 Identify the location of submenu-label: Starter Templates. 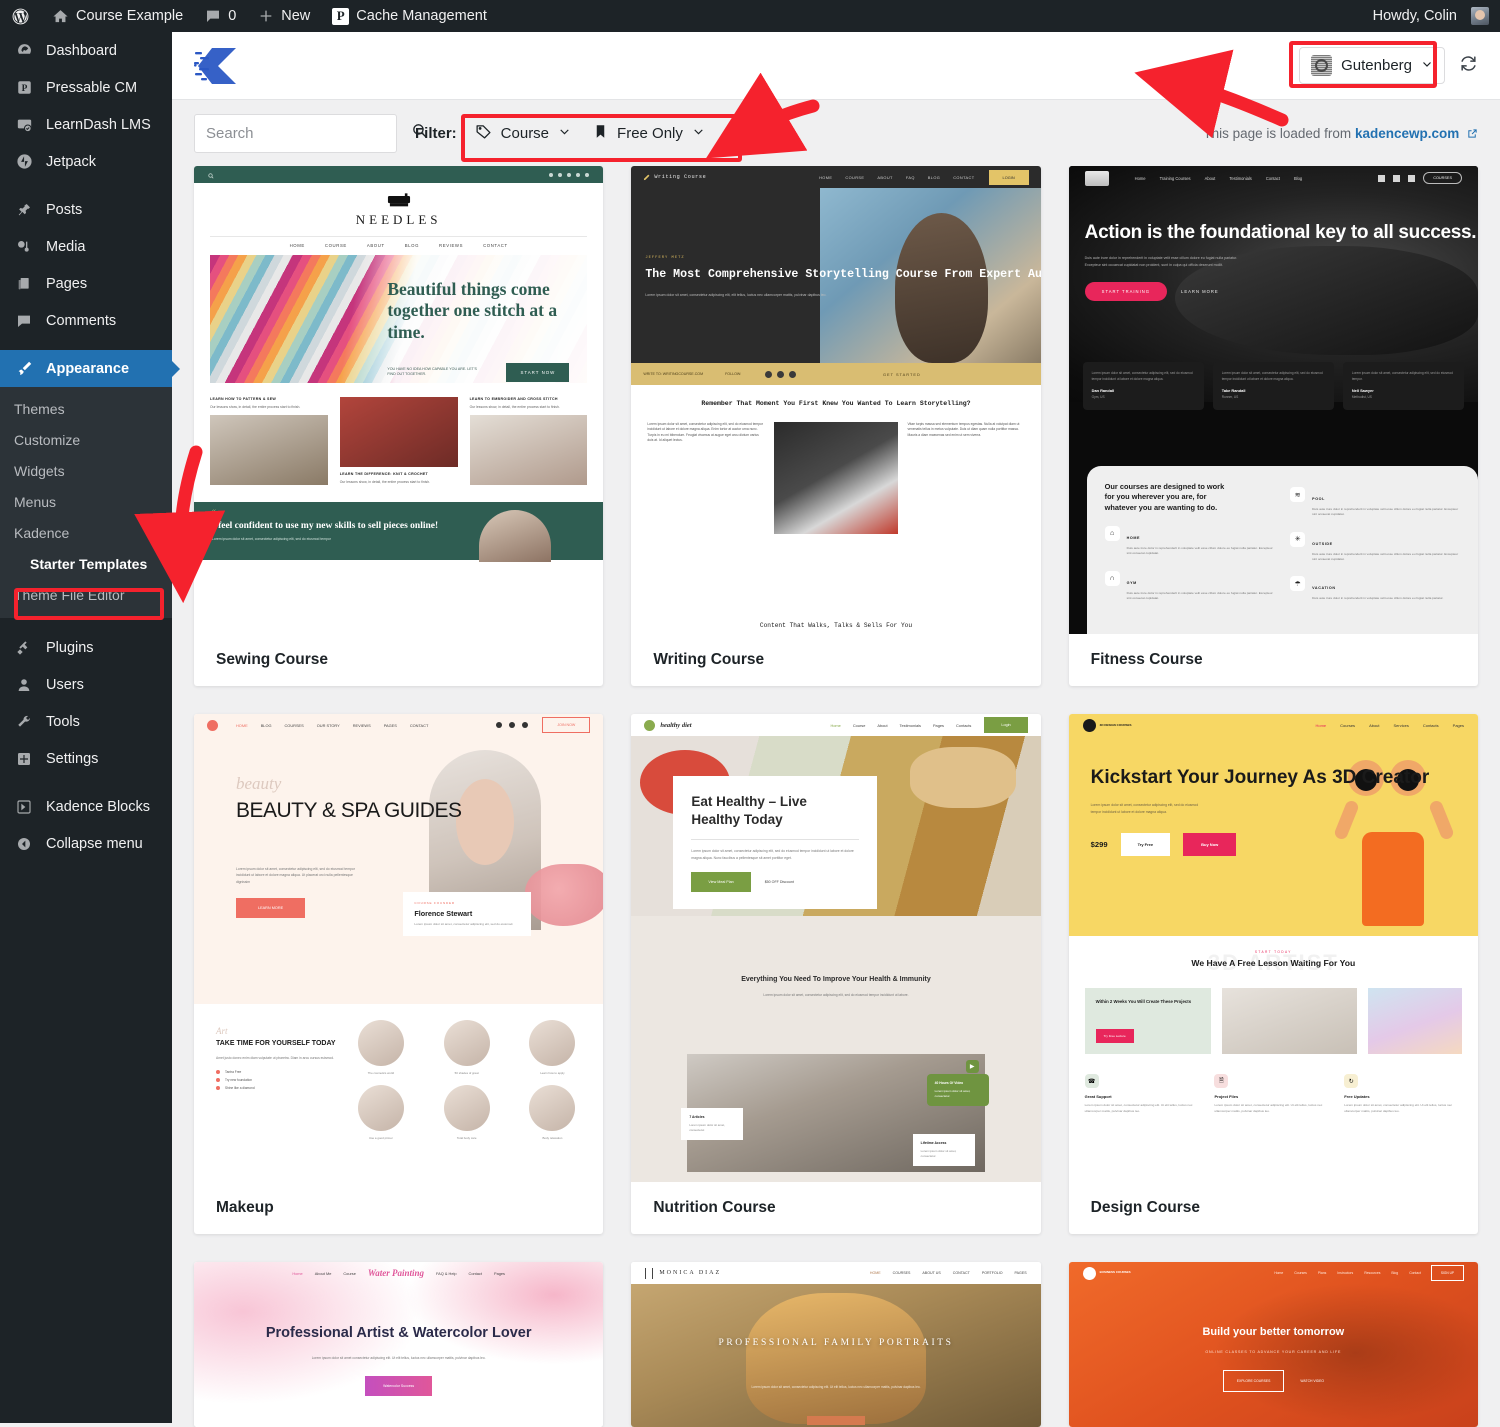
(89, 563).